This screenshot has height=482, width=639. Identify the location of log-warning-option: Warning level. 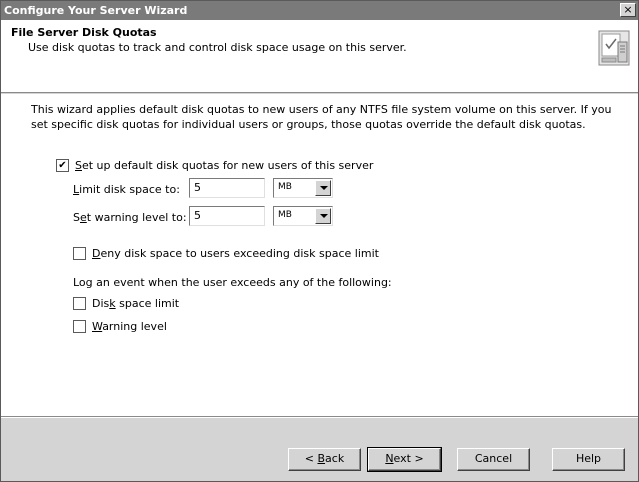
(120, 326).